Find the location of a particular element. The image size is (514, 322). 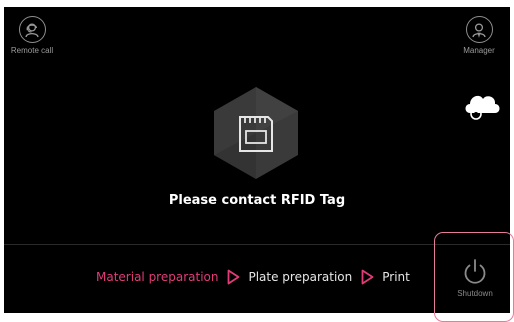

shutdown-highlight is located at coordinates (474, 277).